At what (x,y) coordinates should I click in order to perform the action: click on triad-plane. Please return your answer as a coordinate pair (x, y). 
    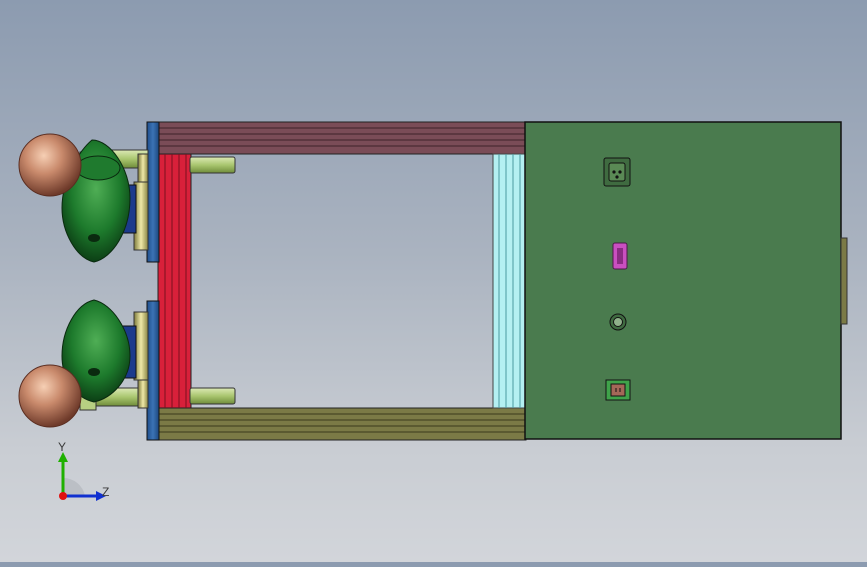
    Looking at the image, I should click on (74, 486).